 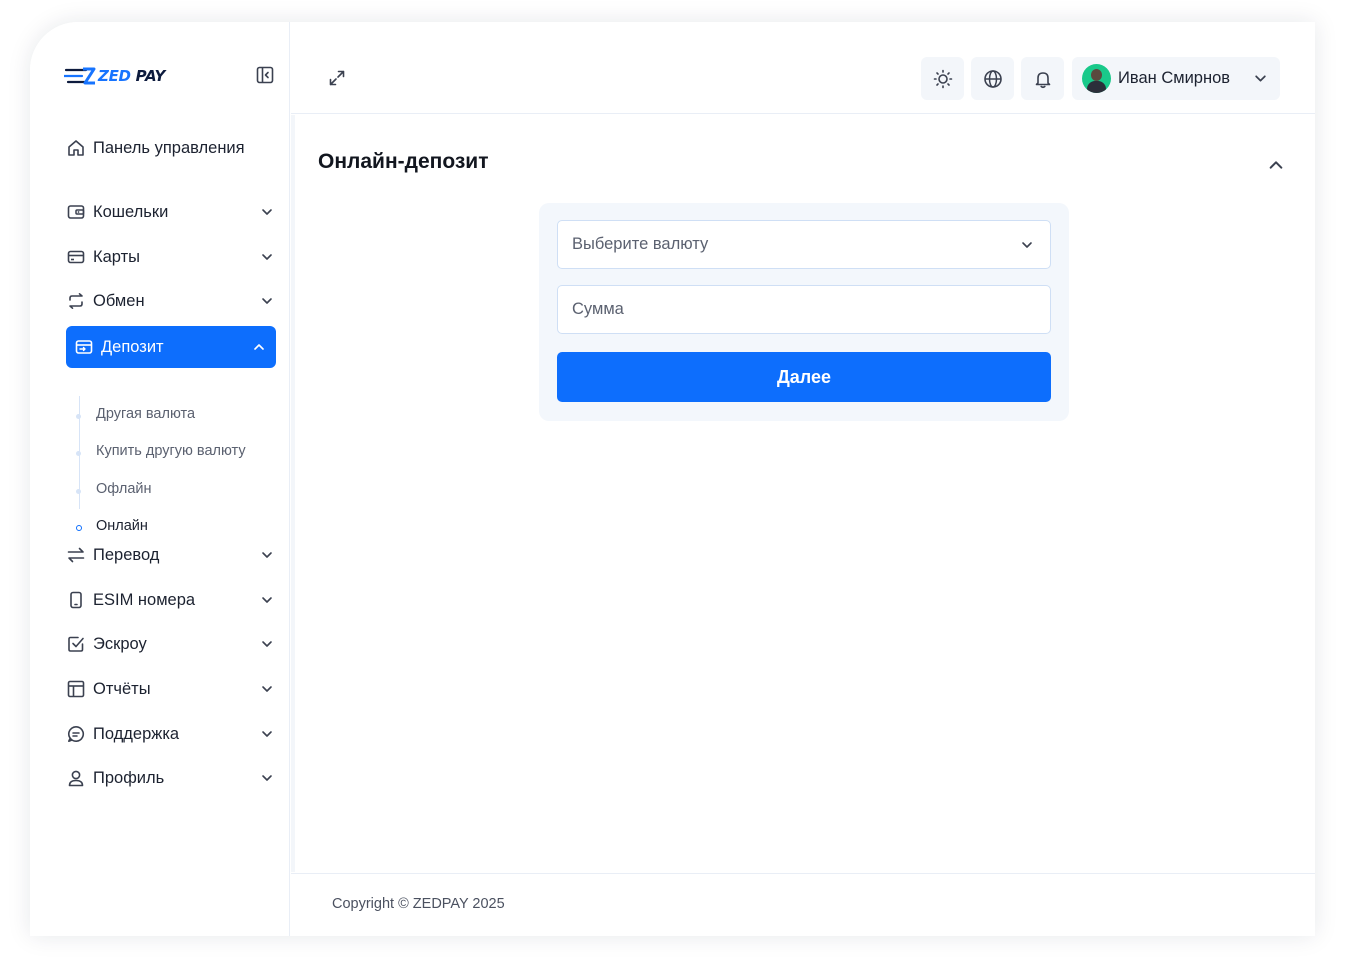 What do you see at coordinates (76, 257) in the screenshot?
I see `card-icon` at bounding box center [76, 257].